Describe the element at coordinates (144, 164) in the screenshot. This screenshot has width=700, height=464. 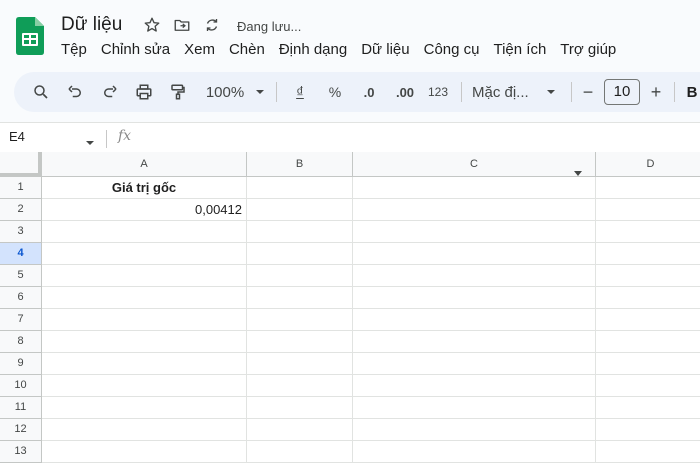
I see `column-header-a: A` at that location.